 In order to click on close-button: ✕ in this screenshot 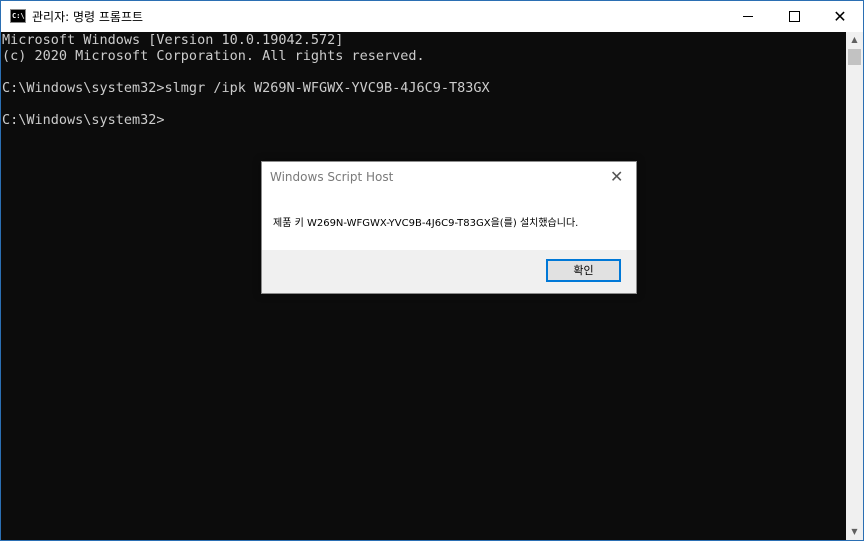, I will do `click(840, 16)`.